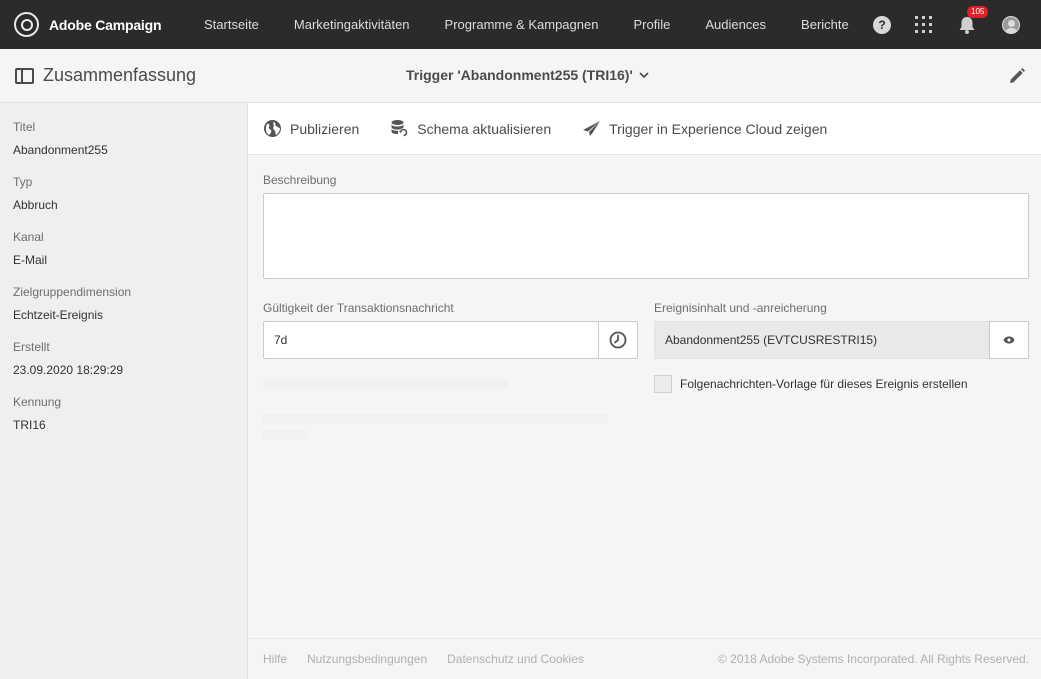 This screenshot has height=679, width=1041. I want to click on field-label: Titel, so click(24, 127).